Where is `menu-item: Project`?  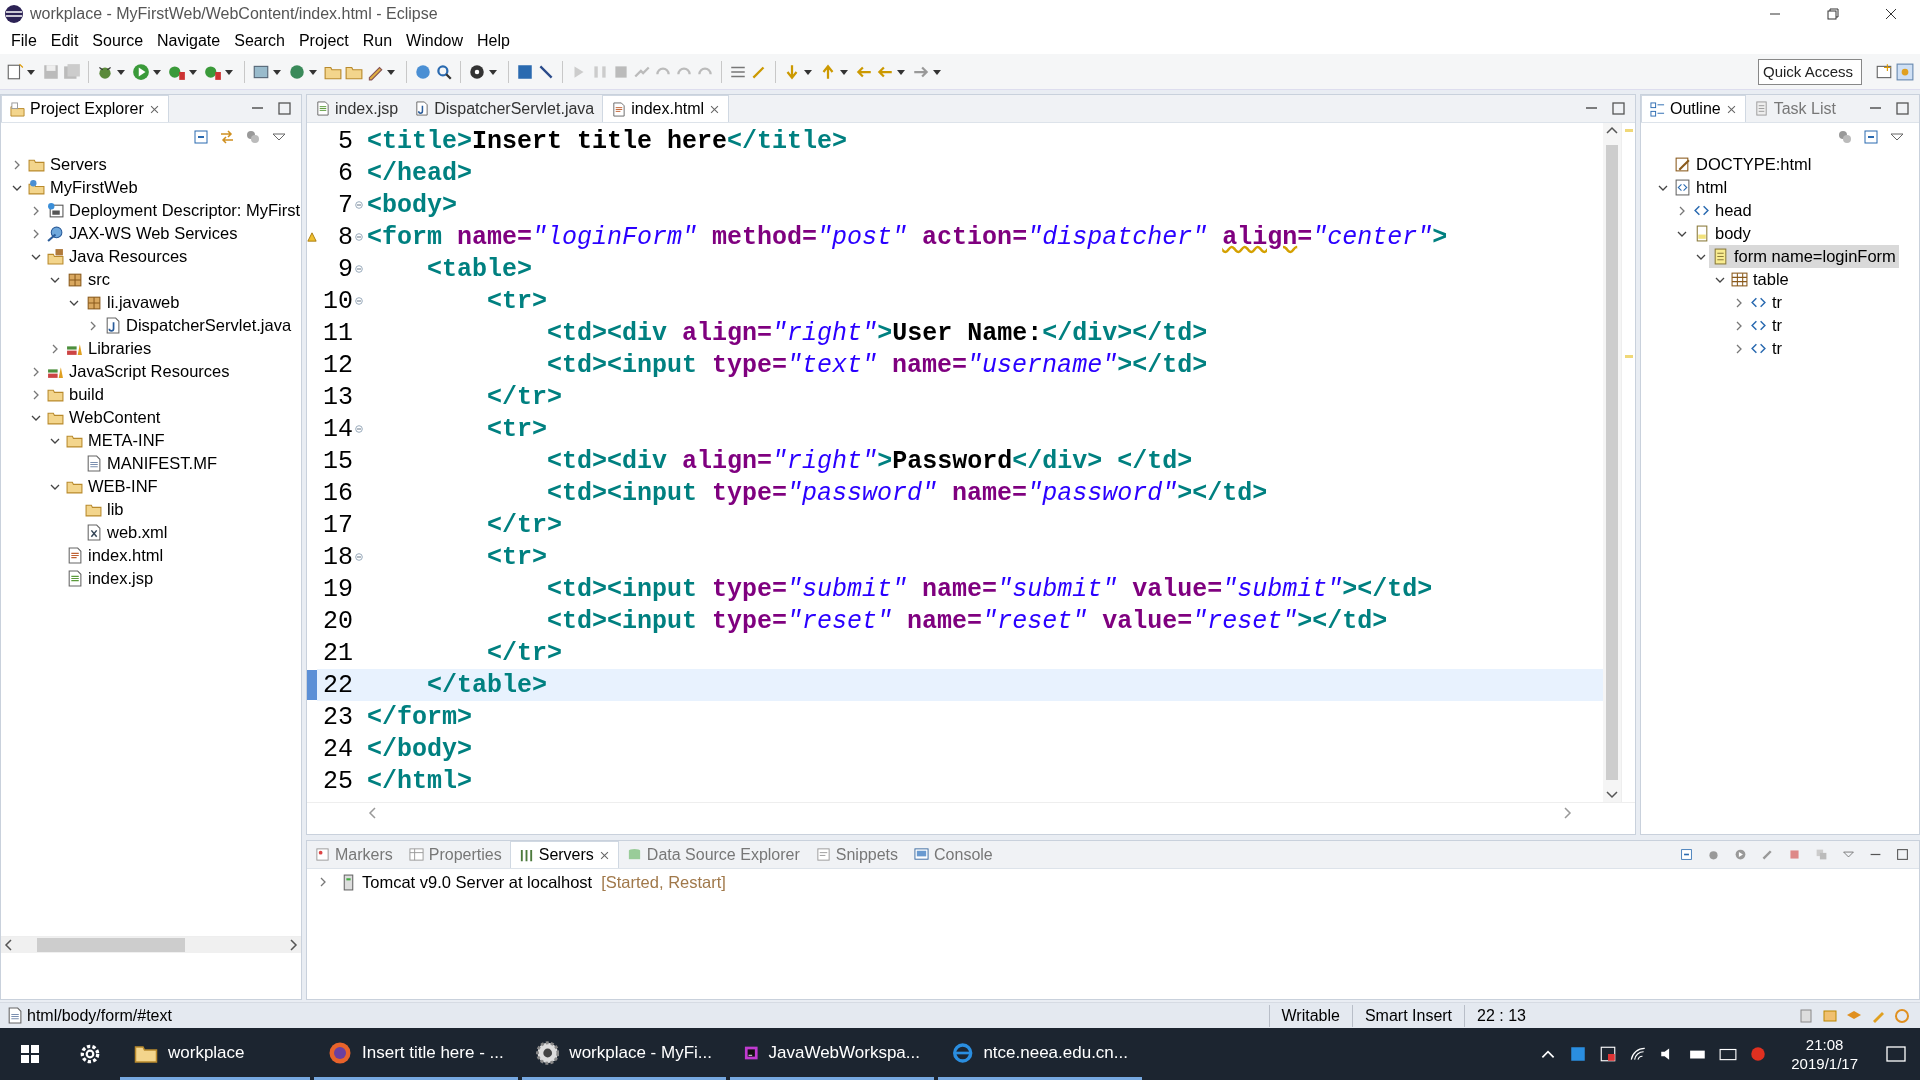
menu-item: Project is located at coordinates (323, 41).